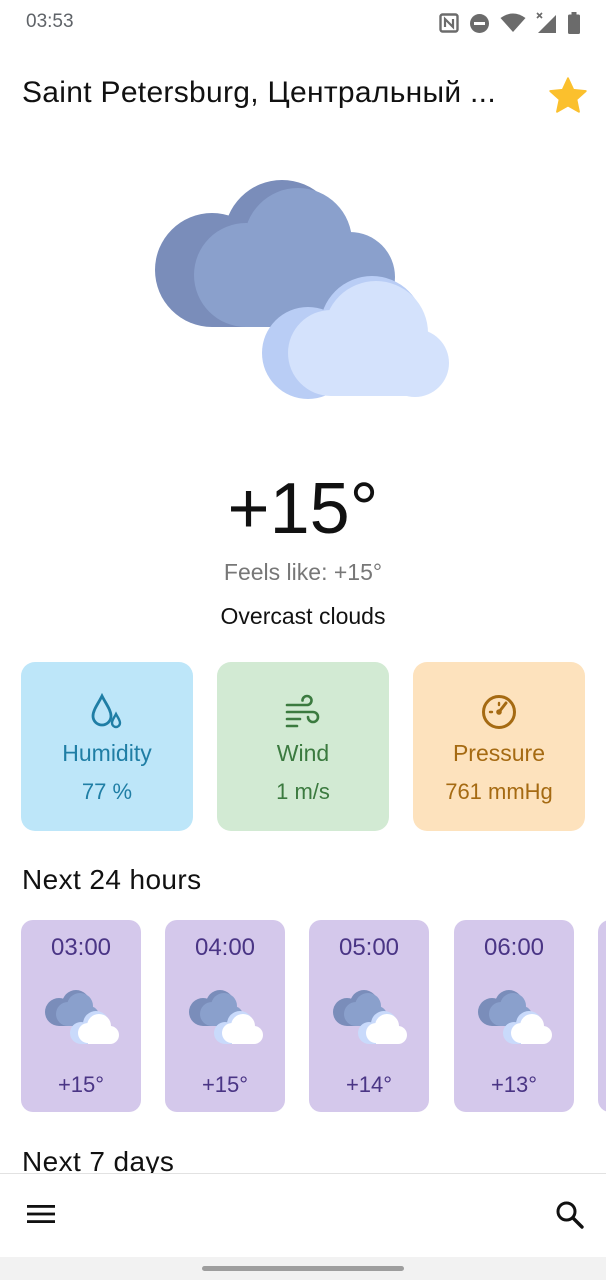 Image resolution: width=606 pixels, height=1280 pixels. I want to click on status-time: 03:53, so click(50, 21).